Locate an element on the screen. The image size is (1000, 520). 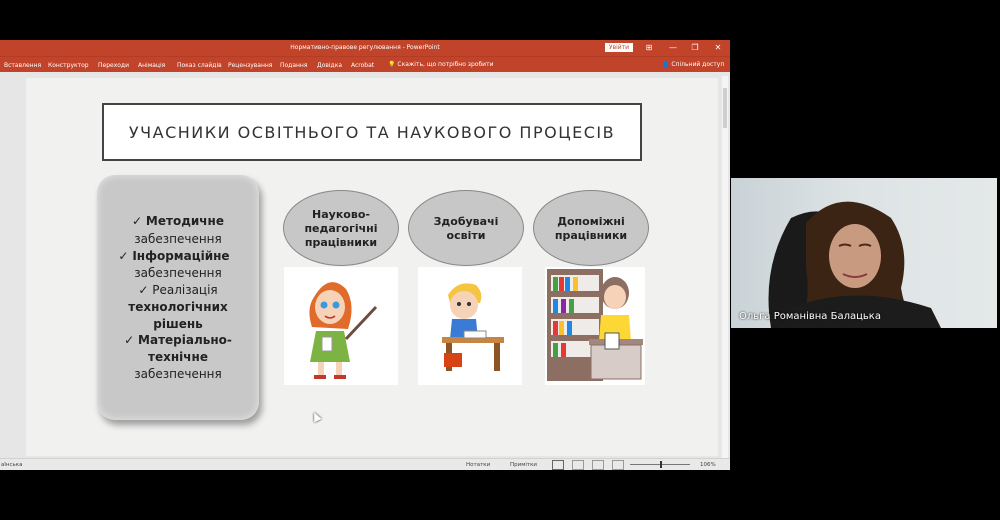
participant-name: Ольга Романівна Балацька is located at coordinates (810, 316).